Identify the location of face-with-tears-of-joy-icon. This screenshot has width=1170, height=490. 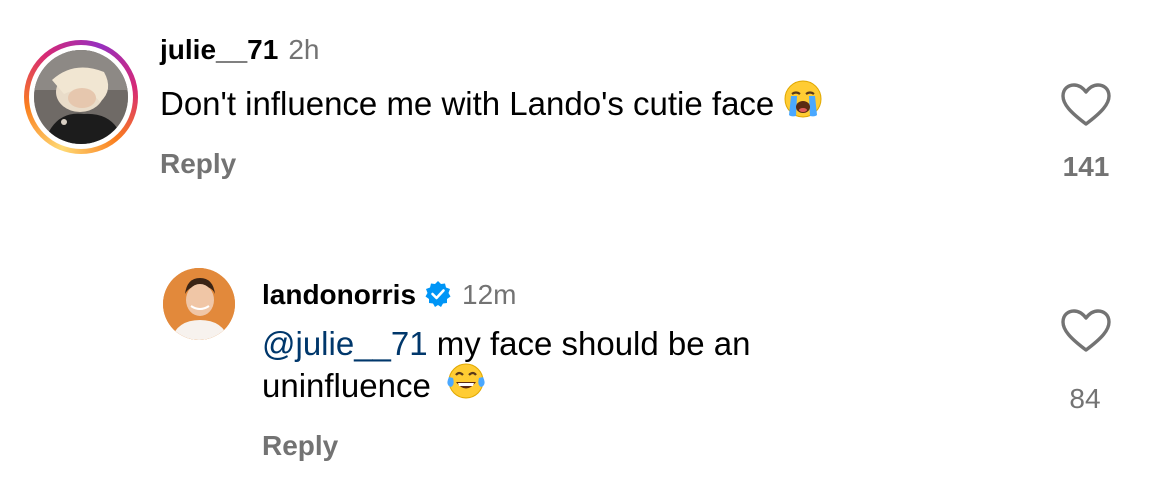
(466, 385).